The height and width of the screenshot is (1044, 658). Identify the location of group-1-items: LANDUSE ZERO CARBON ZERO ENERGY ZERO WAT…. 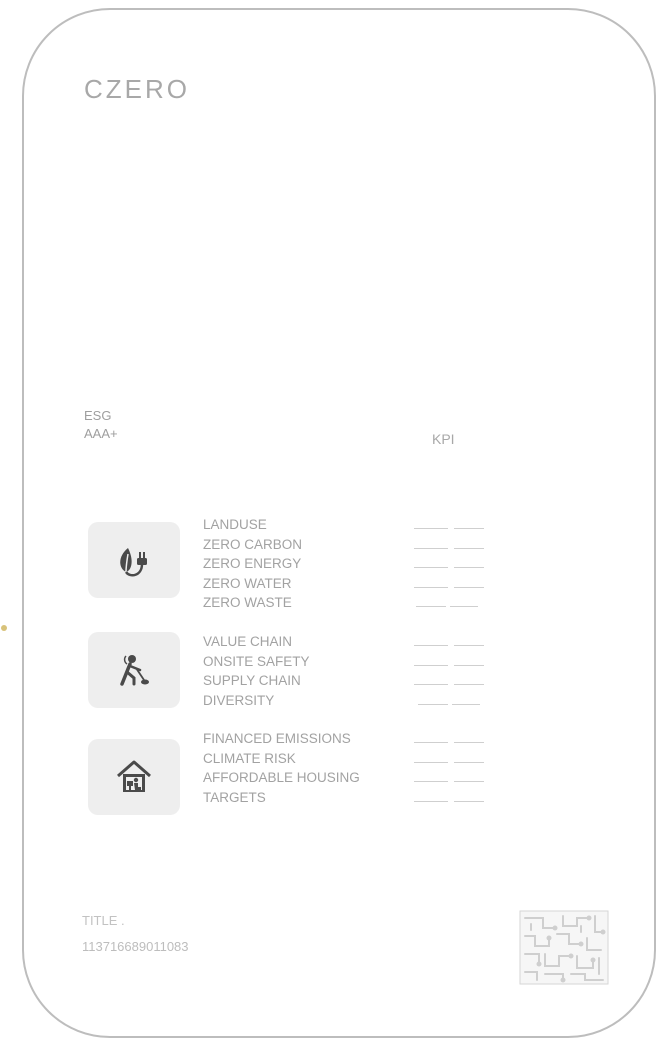
(252, 564).